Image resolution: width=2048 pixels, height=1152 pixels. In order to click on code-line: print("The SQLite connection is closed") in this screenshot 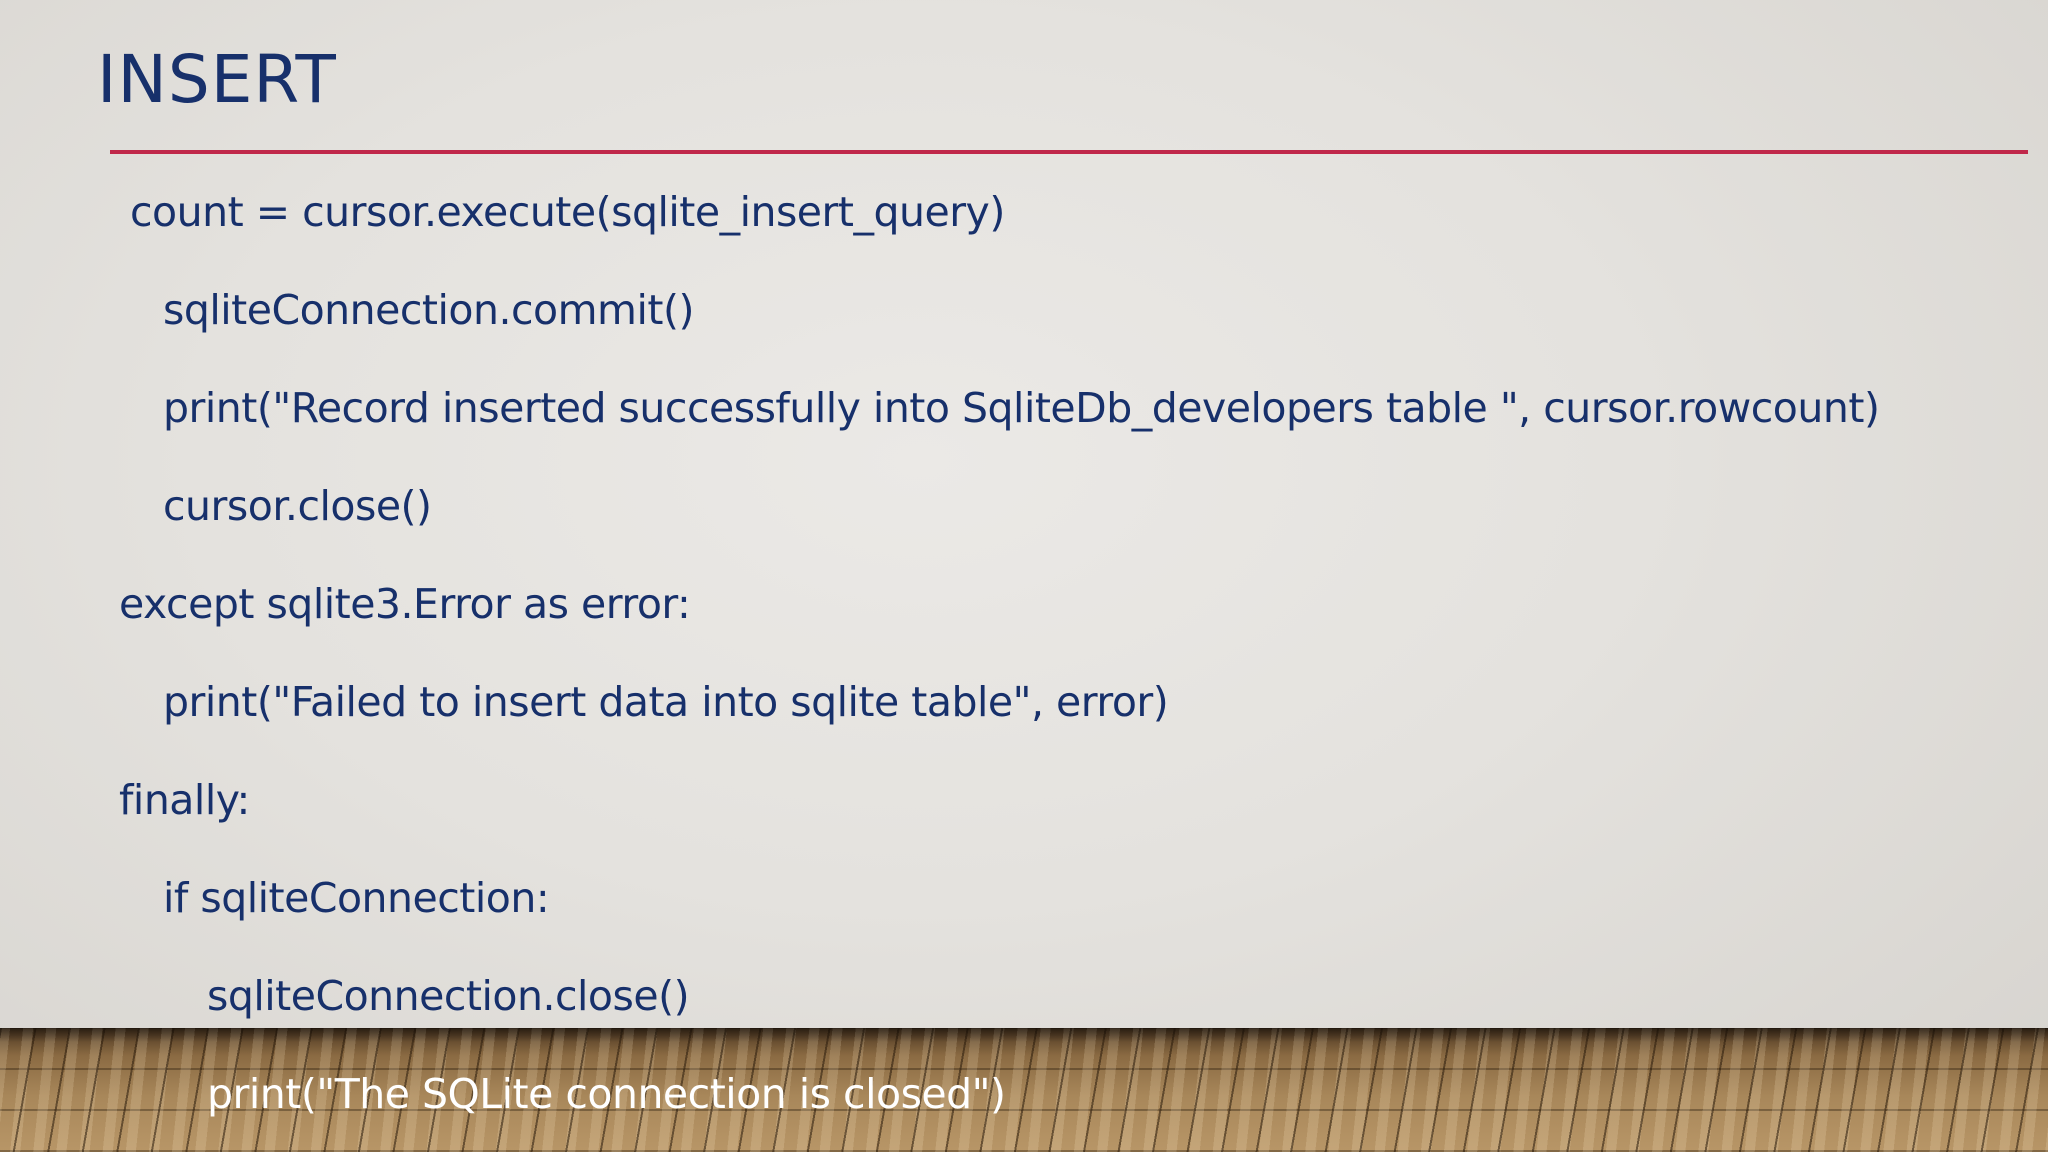, I will do `click(606, 1094)`.